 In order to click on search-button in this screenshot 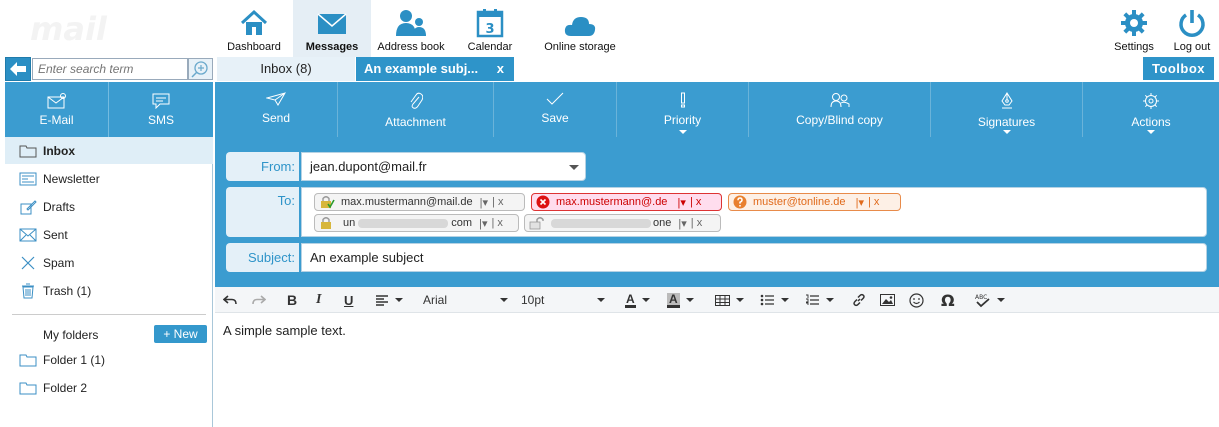, I will do `click(200, 69)`.